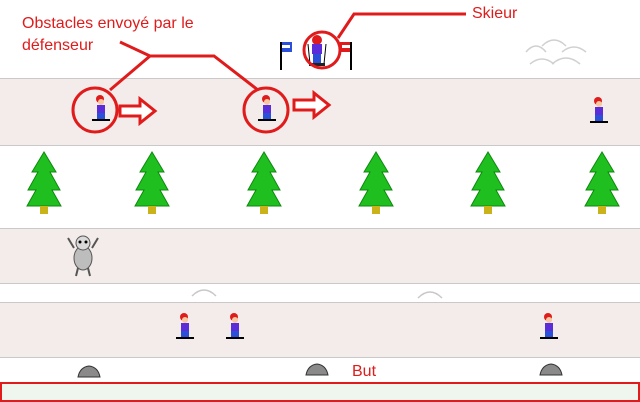  I want to click on skier-label: Skieur, so click(495, 13).